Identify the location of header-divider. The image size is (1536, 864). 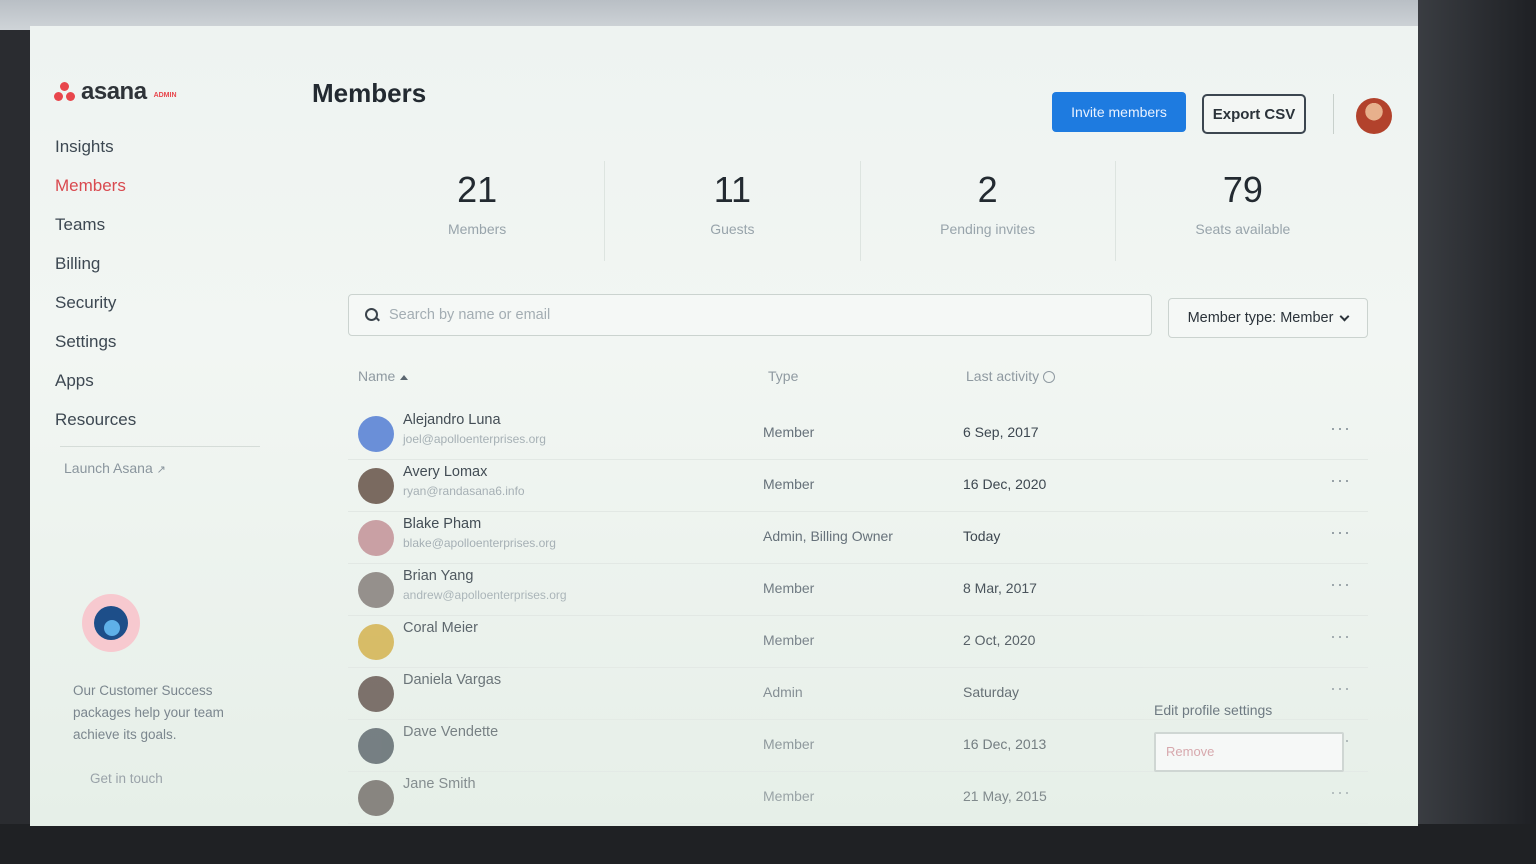
(1333, 114).